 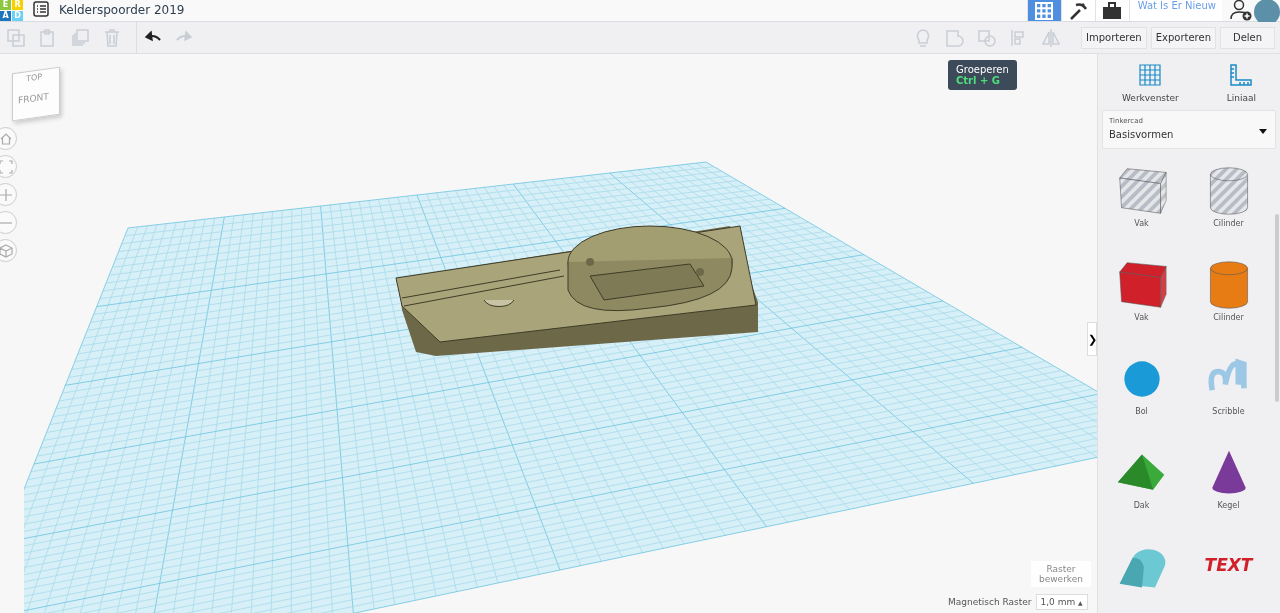 I want to click on shape-label: Dak, so click(x=1141, y=505).